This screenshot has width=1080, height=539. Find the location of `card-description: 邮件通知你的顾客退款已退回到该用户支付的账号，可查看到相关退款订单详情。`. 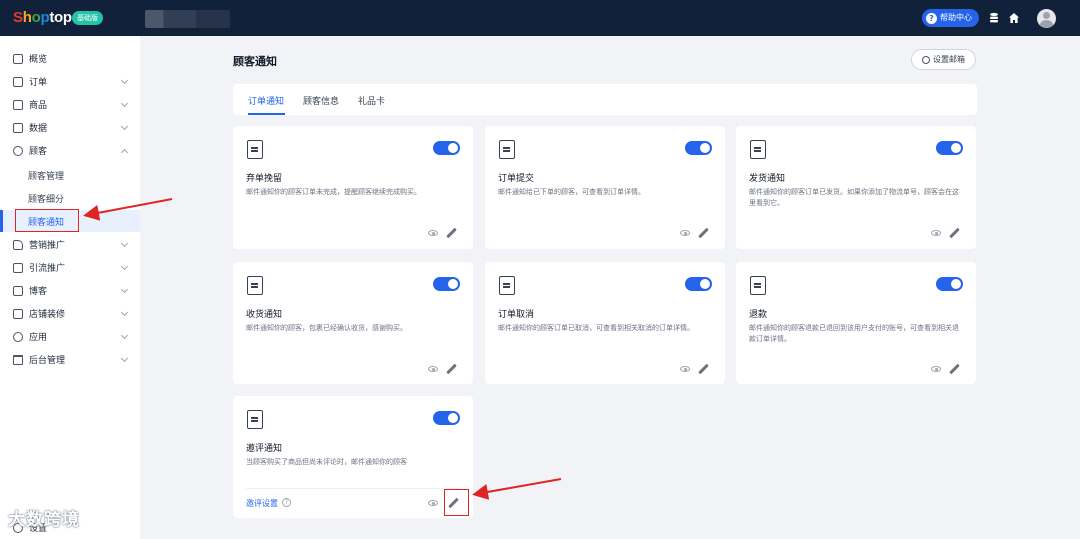

card-description: 邮件通知你的顾客退款已退回到该用户支付的账号，可查看到相关退款订单详情。 is located at coordinates (854, 333).